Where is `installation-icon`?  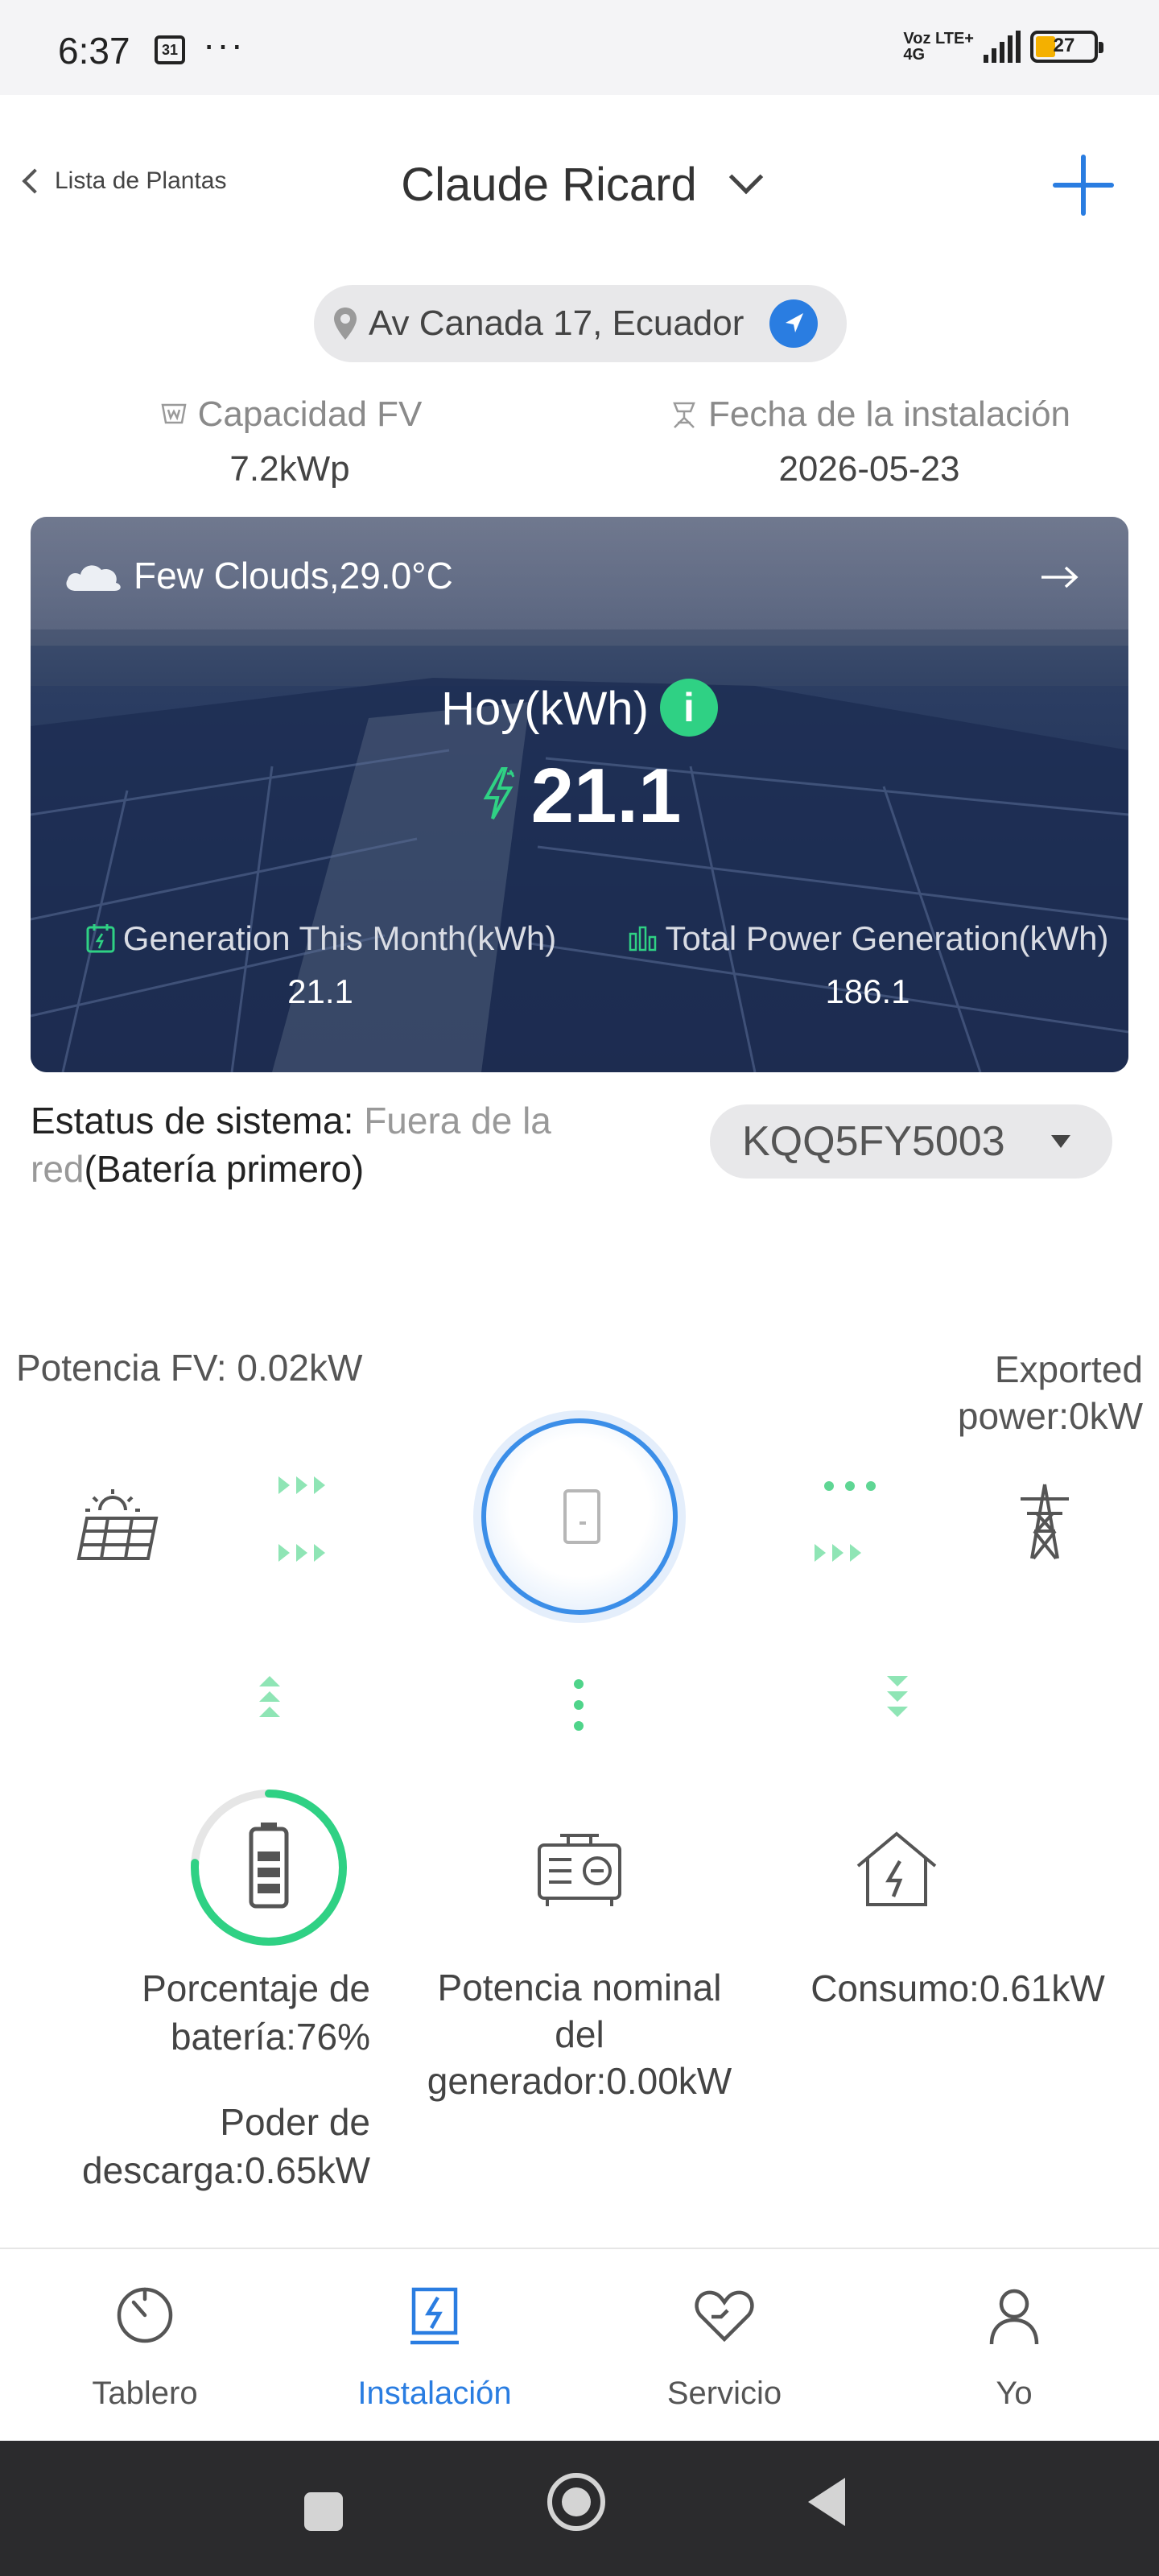
installation-icon is located at coordinates (434, 2316).